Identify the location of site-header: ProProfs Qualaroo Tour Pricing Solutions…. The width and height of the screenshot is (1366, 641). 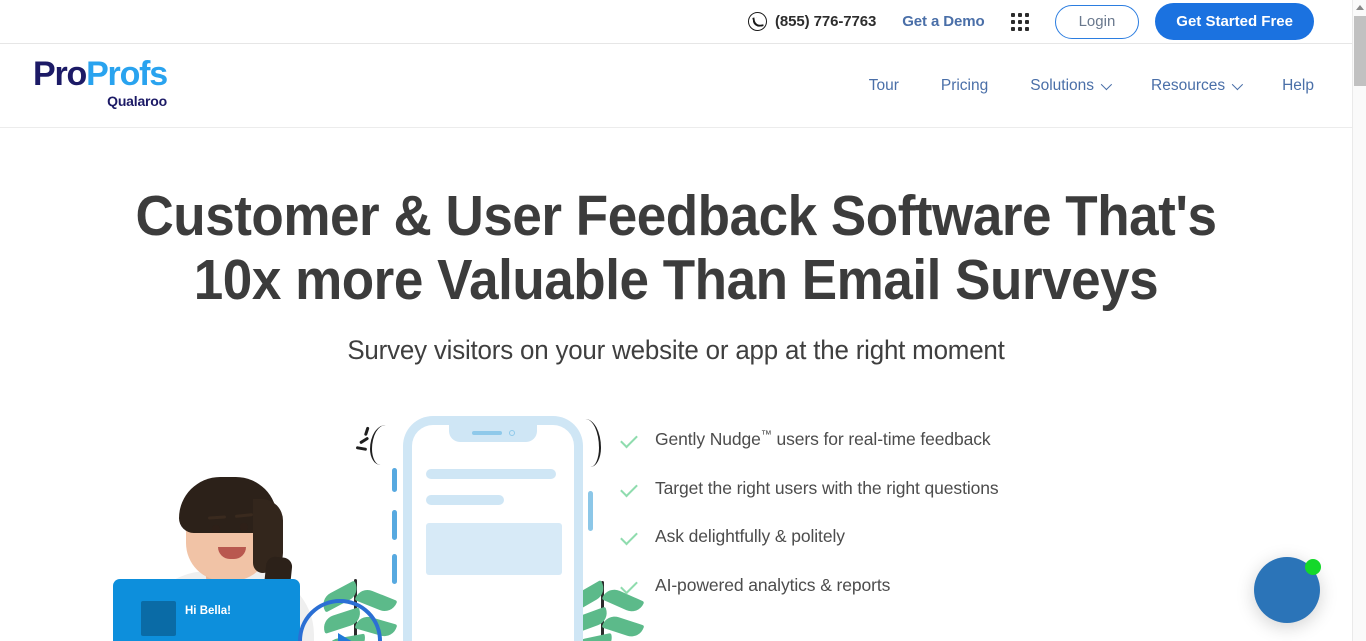
(676, 86).